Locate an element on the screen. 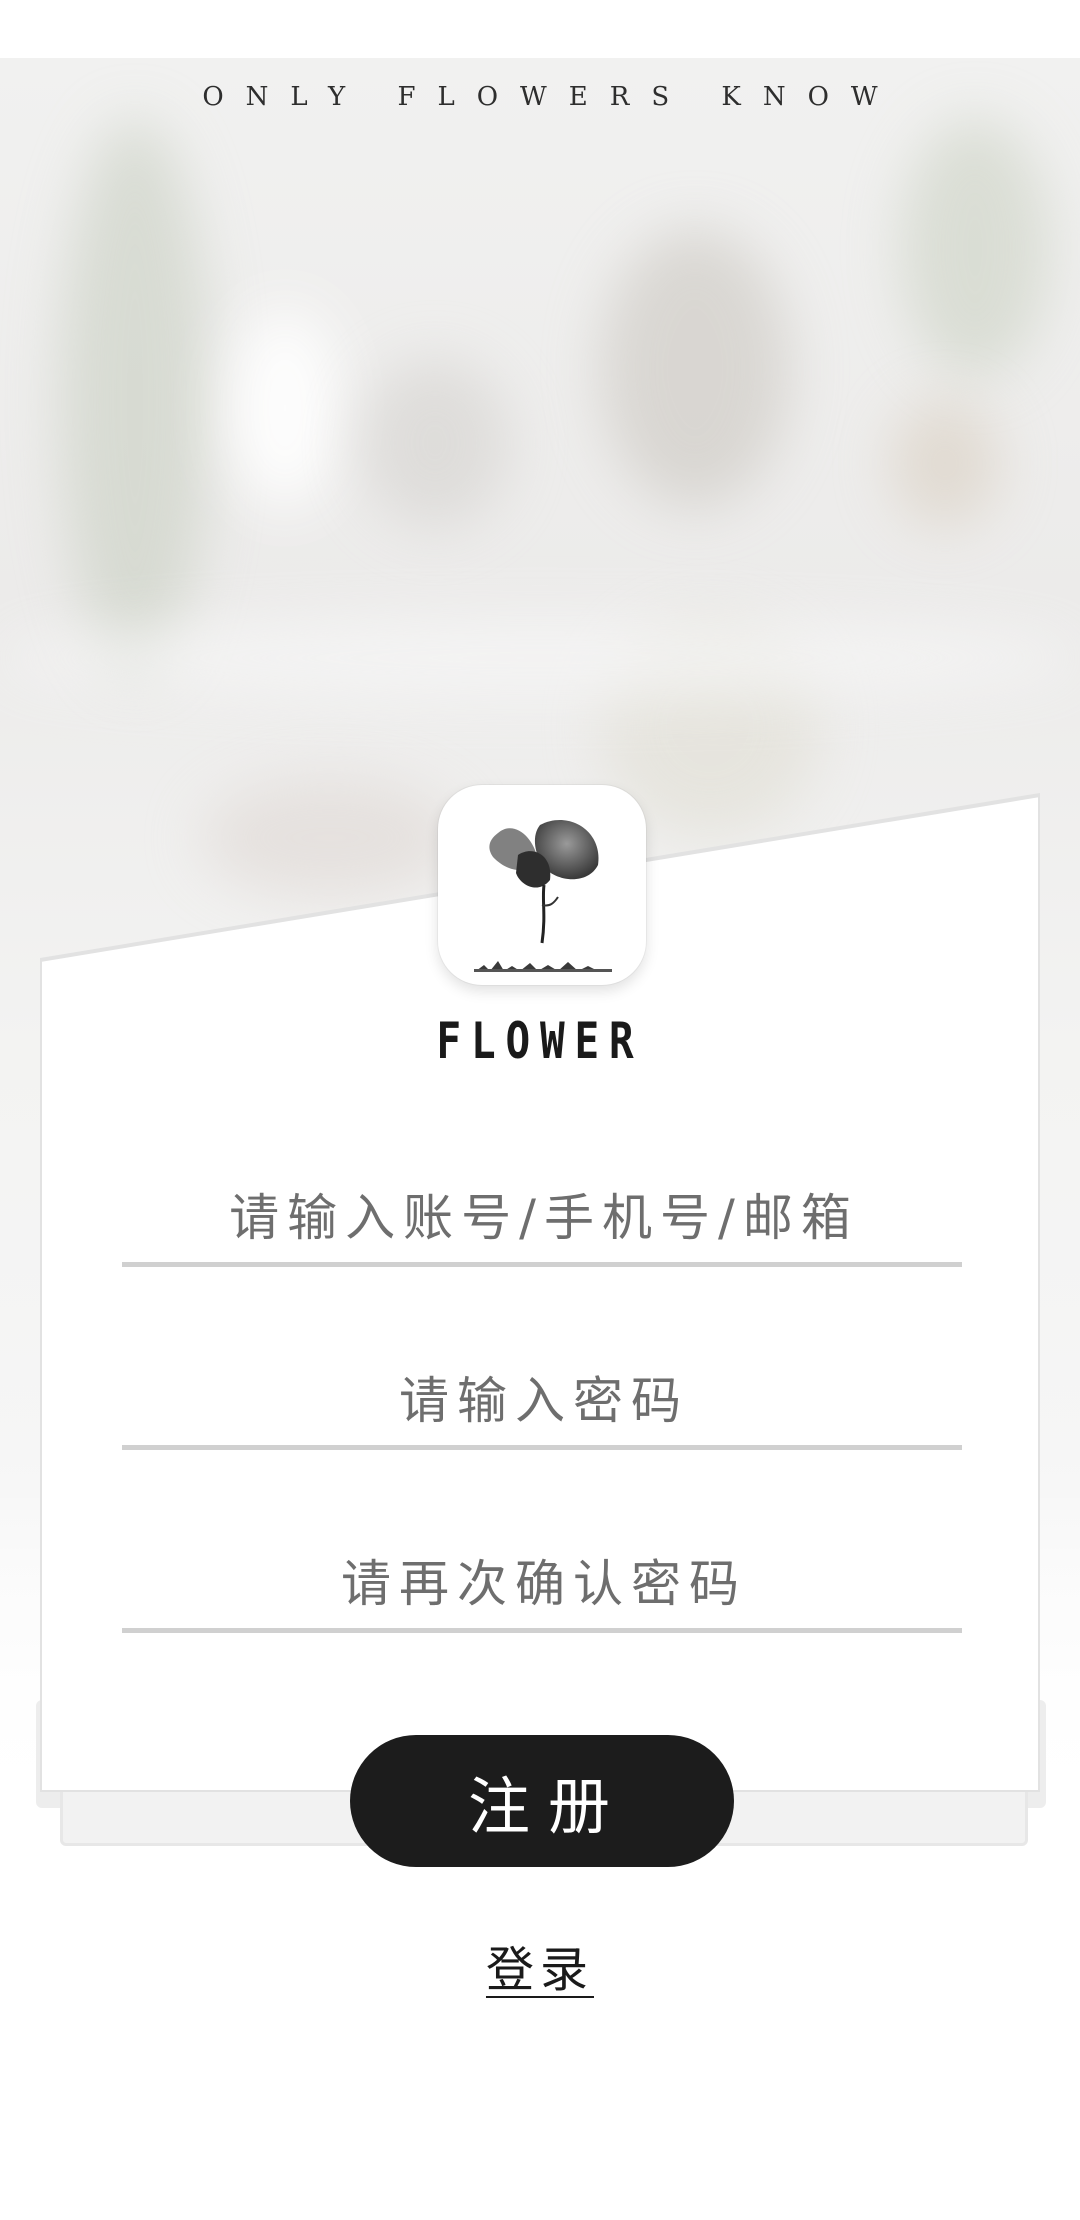 This screenshot has width=1080, height=2220. password-input is located at coordinates (544, 1401).